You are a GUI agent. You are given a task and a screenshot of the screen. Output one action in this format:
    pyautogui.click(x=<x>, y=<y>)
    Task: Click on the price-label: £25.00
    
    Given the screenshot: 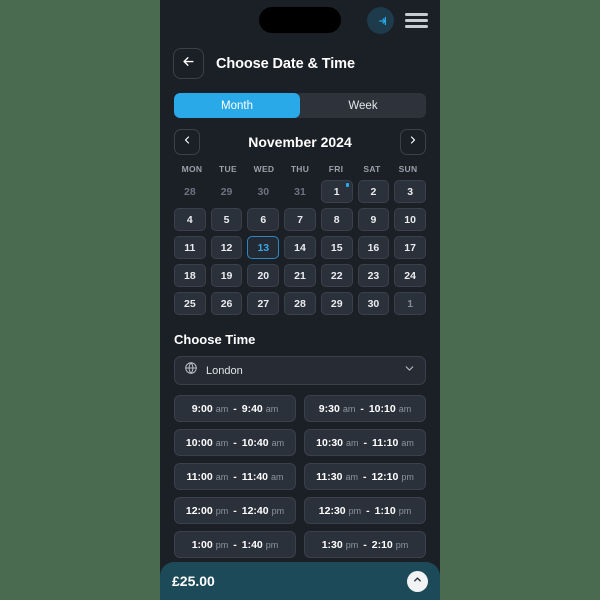 What is the action you would take?
    pyautogui.click(x=193, y=581)
    